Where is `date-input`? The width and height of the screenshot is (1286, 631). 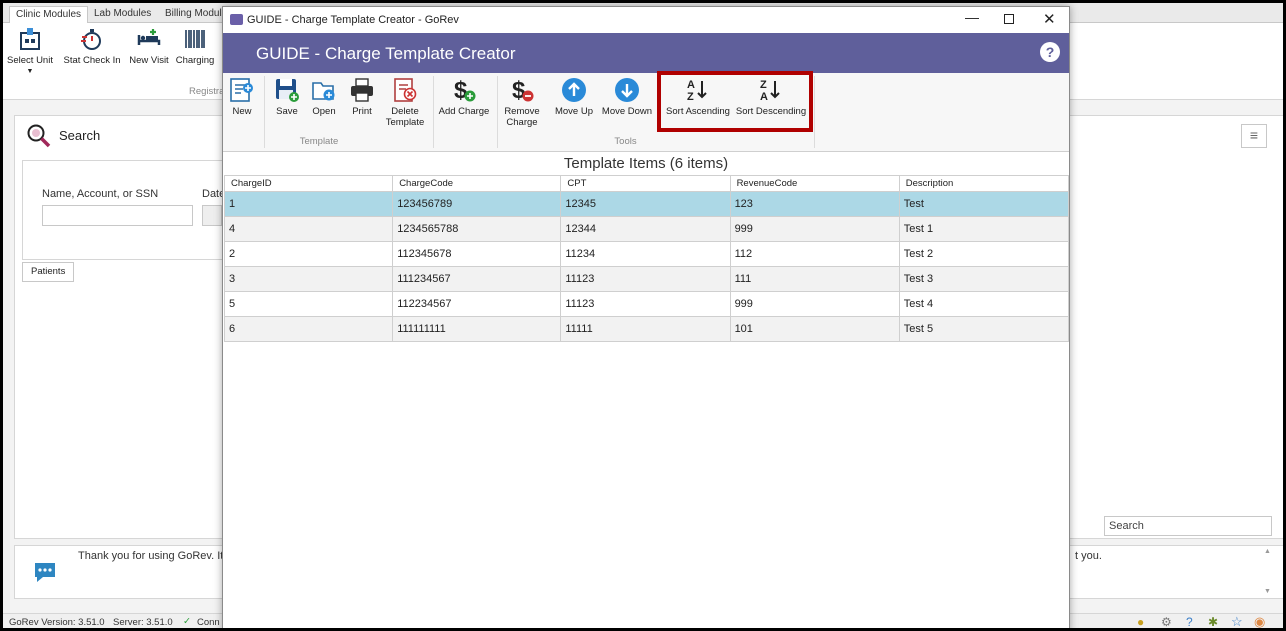 date-input is located at coordinates (212, 215).